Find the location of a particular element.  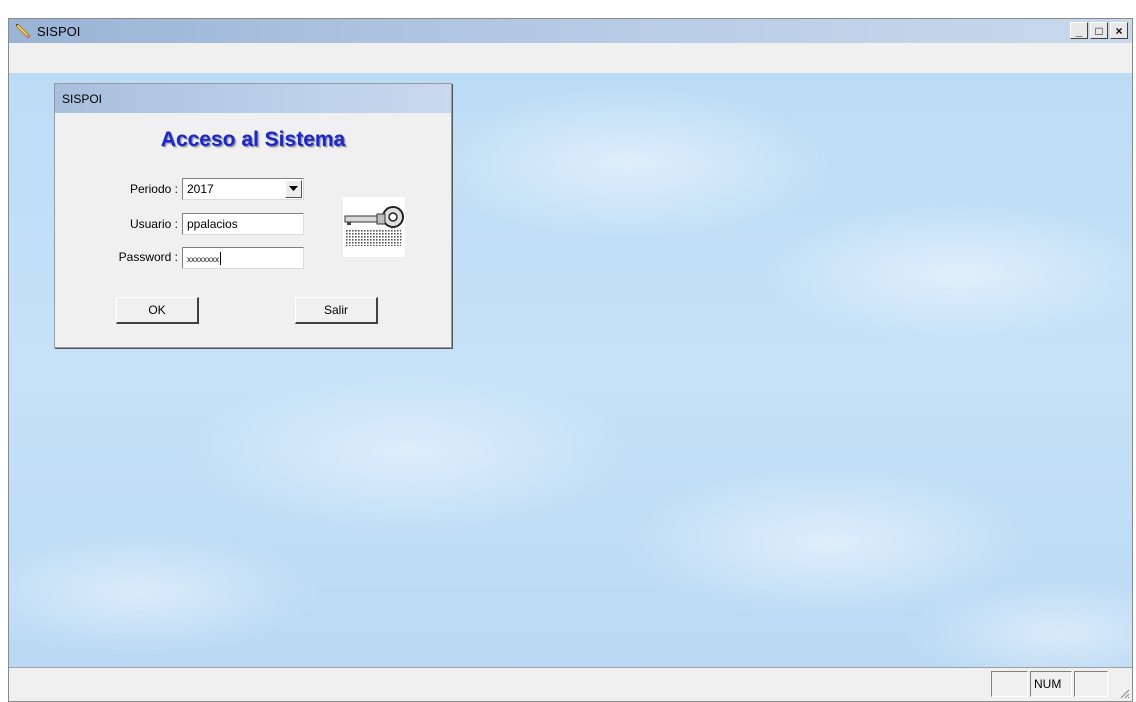

periodo-value: 2017 is located at coordinates (200, 189).